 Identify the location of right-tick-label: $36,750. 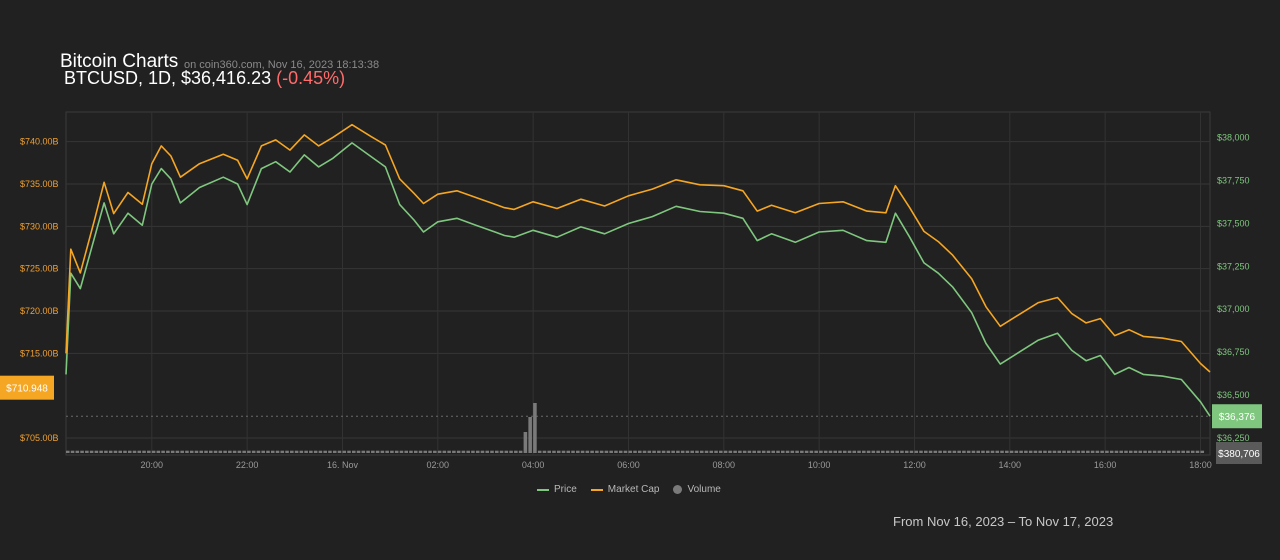
(1233, 352).